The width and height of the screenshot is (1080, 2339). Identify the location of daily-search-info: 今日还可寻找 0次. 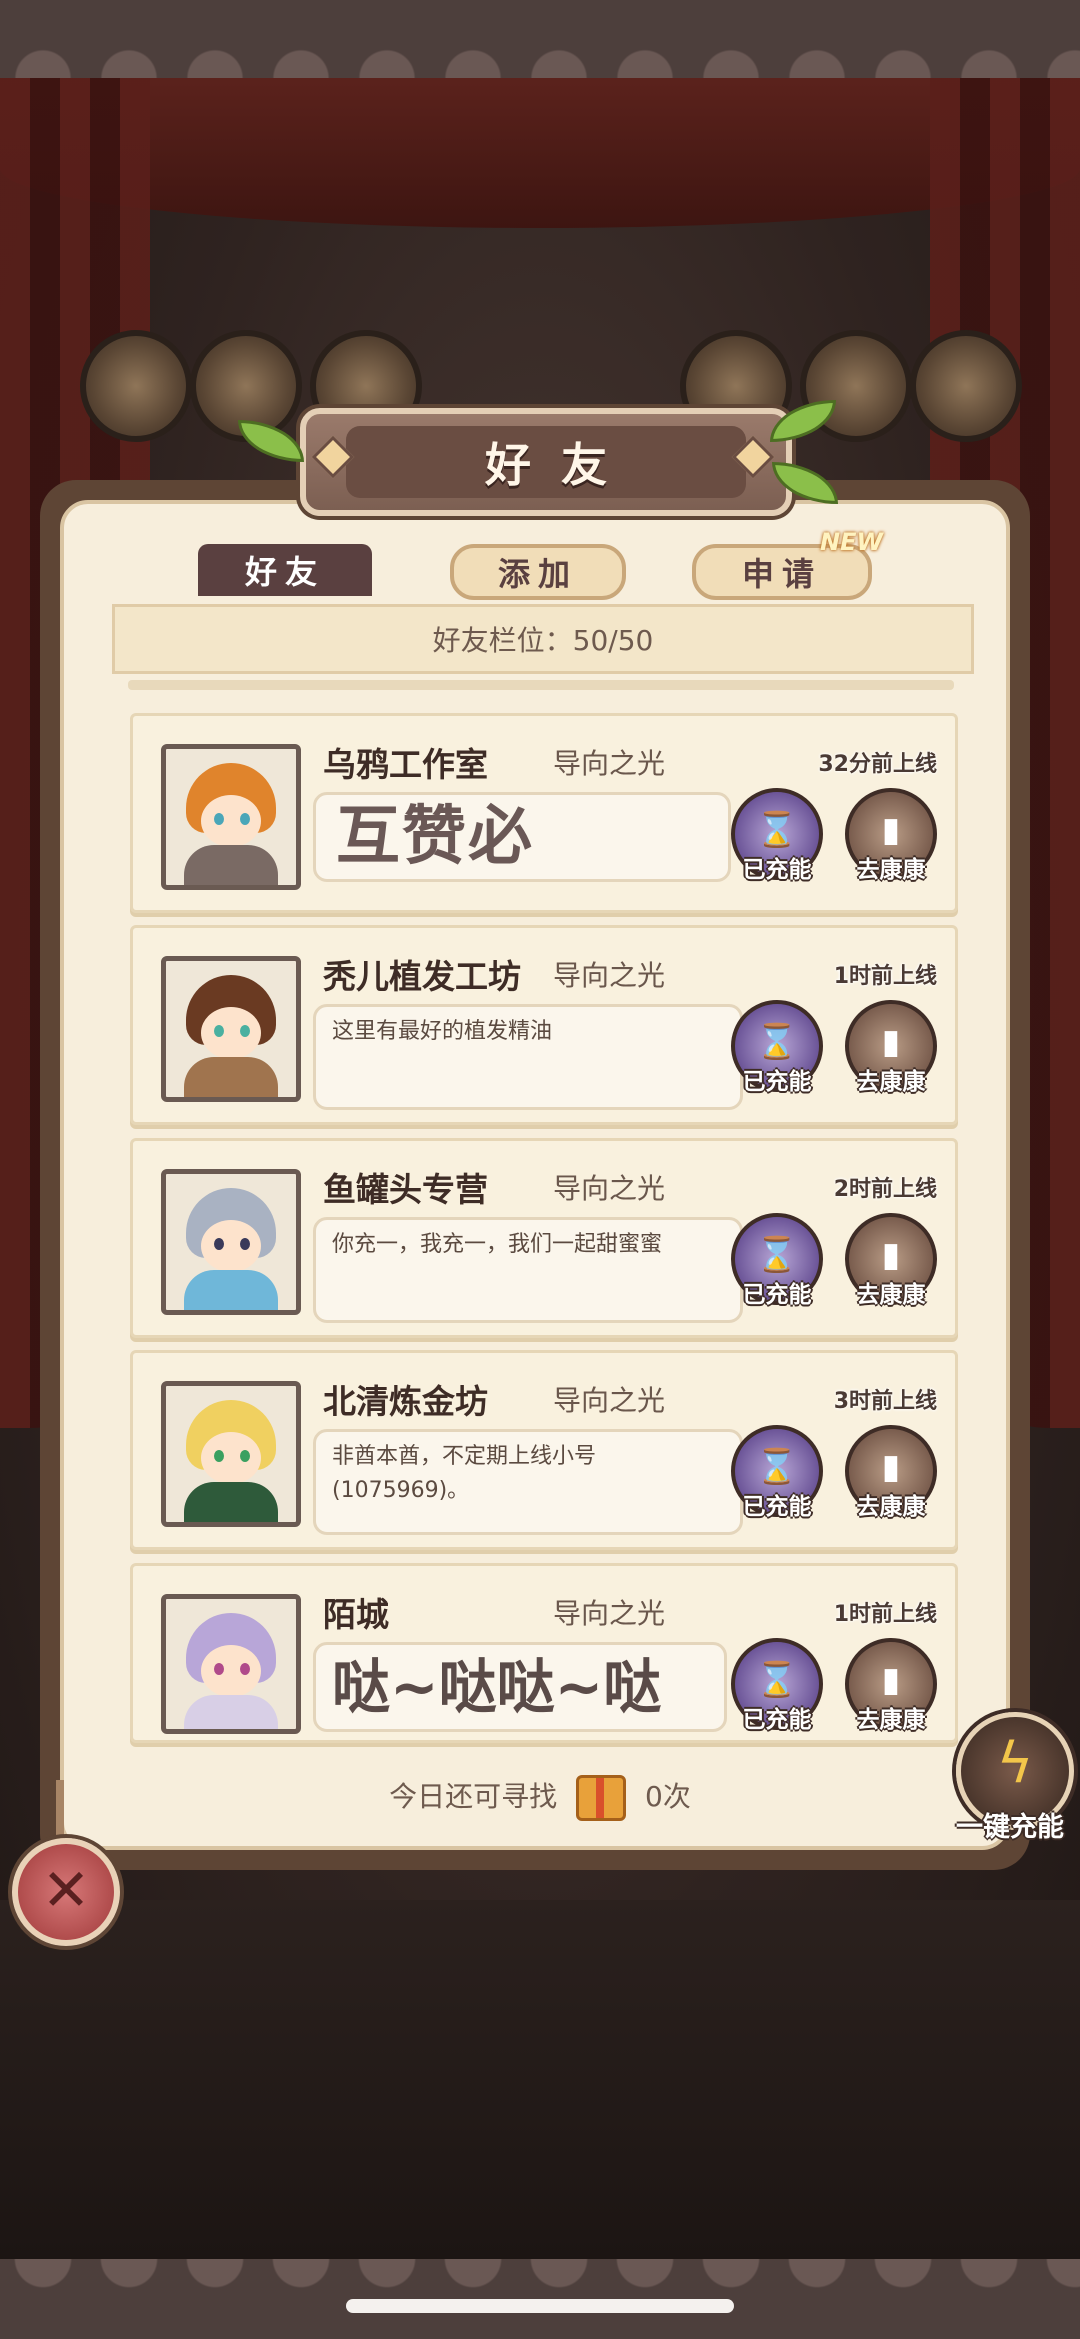
(540, 1798).